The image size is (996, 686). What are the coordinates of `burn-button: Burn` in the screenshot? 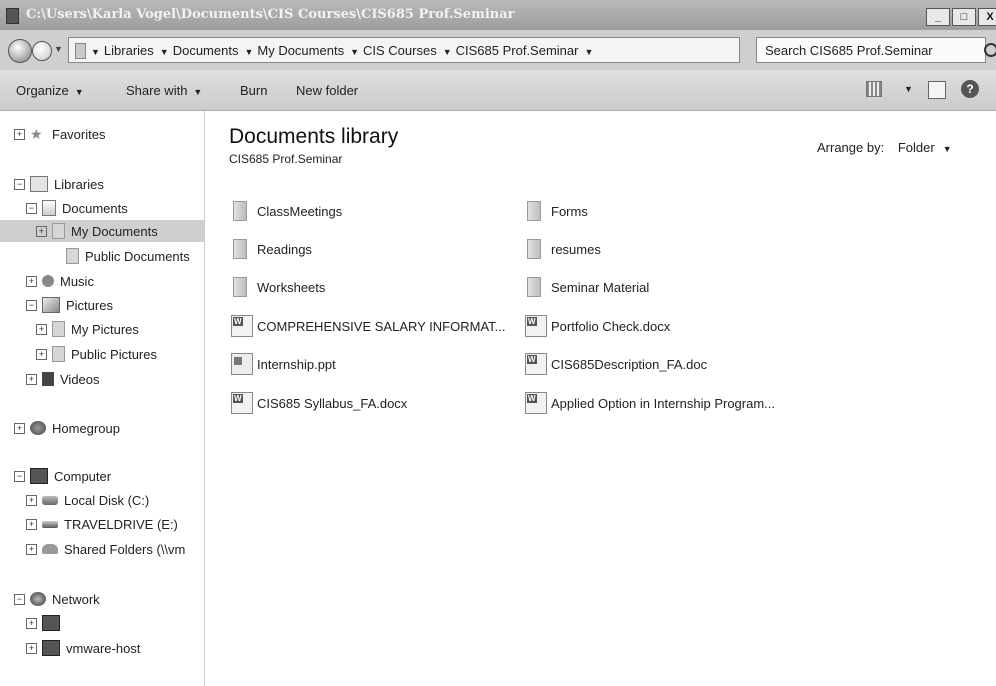 It's located at (253, 90).